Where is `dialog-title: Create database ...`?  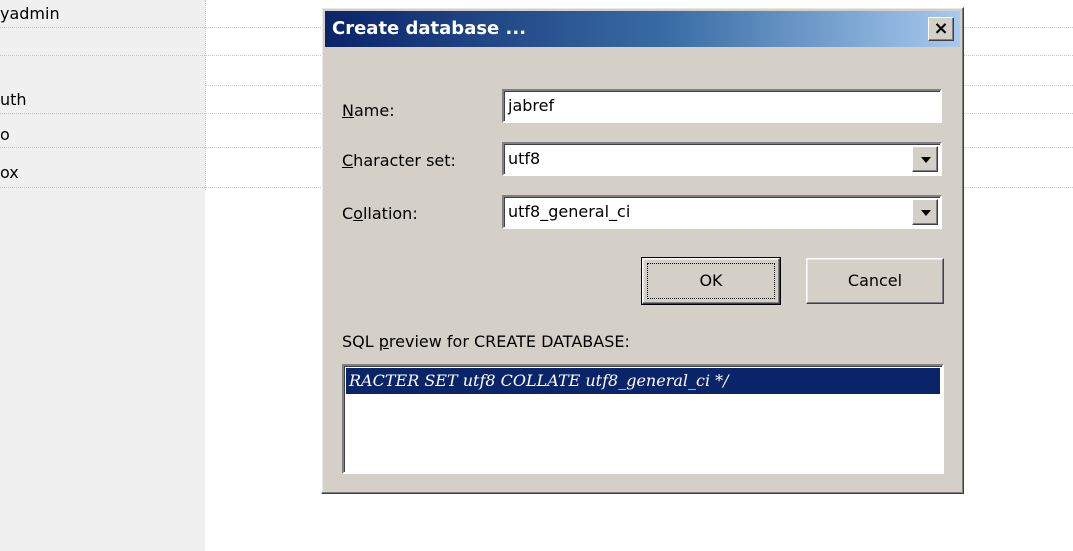 dialog-title: Create database ... is located at coordinates (429, 28).